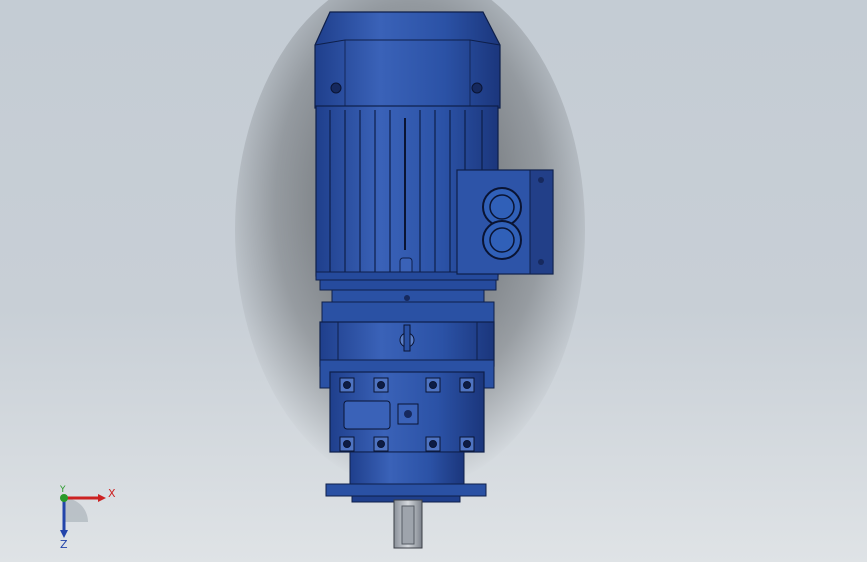 The height and width of the screenshot is (562, 867). Describe the element at coordinates (407, 406) in the screenshot. I see `gearbox-housing` at that location.